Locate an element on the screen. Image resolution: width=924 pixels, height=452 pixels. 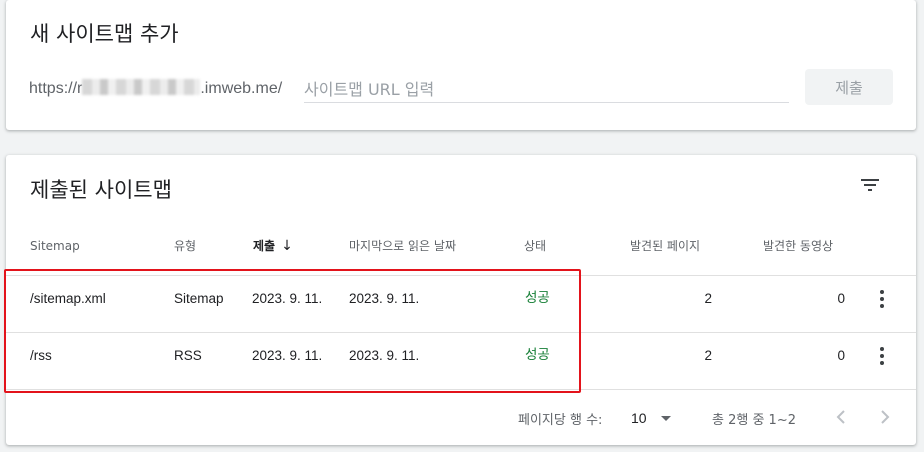
rows-per-page-label: 페이지당 행 수: is located at coordinates (560, 420).